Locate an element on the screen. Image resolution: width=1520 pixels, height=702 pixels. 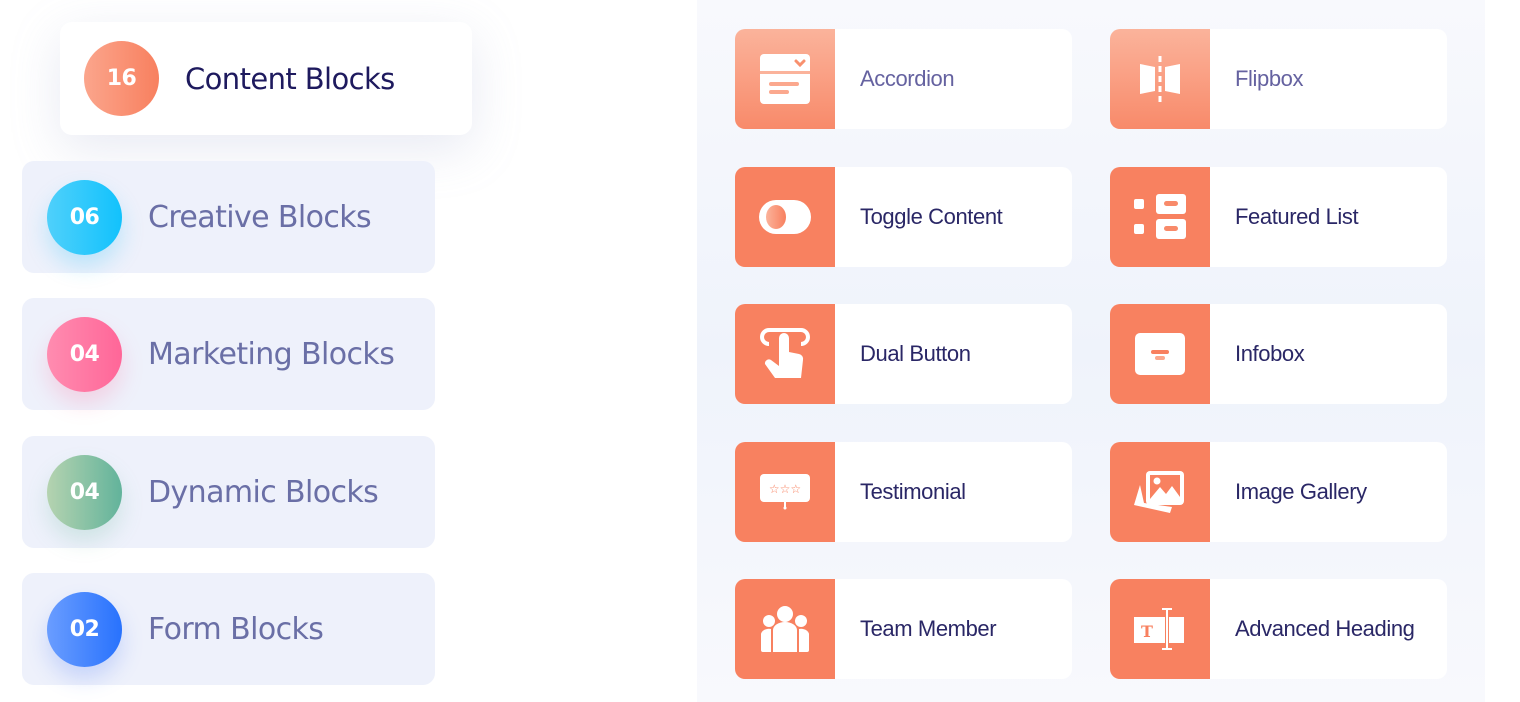
widget-infobox: Infobox is located at coordinates (1278, 354).